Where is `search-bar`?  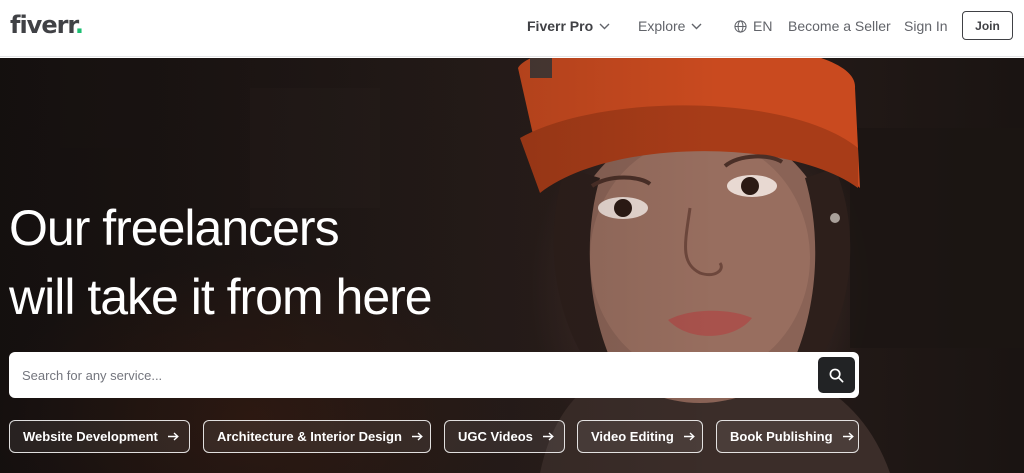
search-bar is located at coordinates (434, 375).